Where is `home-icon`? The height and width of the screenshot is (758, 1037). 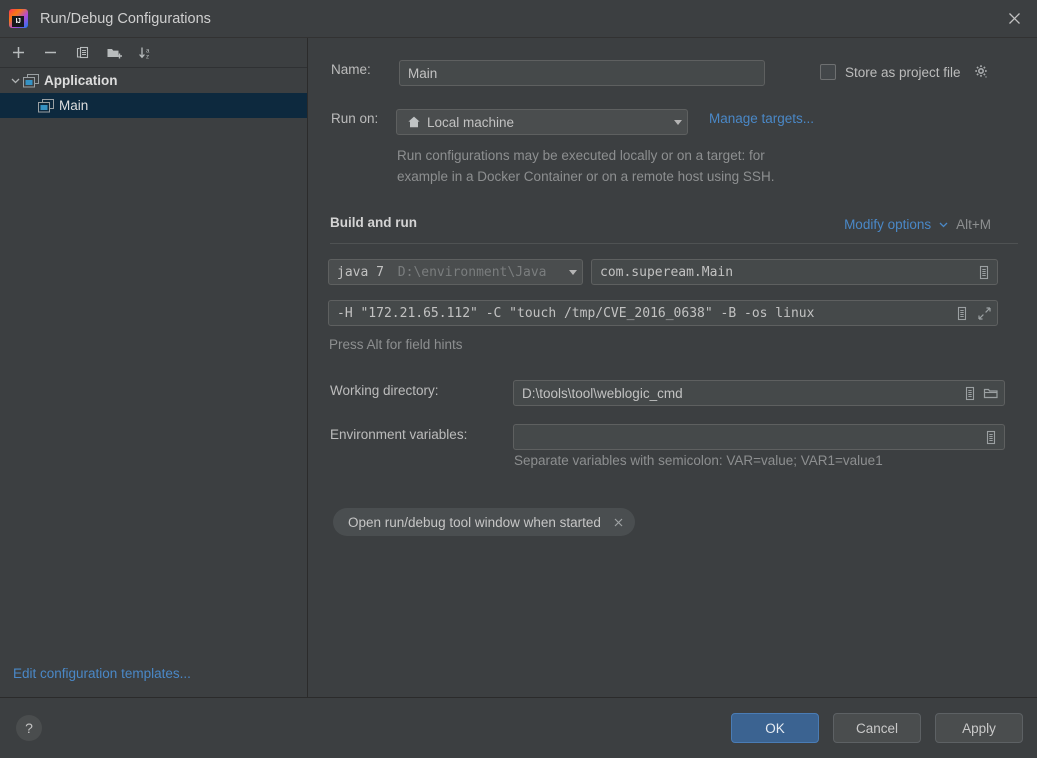 home-icon is located at coordinates (413, 122).